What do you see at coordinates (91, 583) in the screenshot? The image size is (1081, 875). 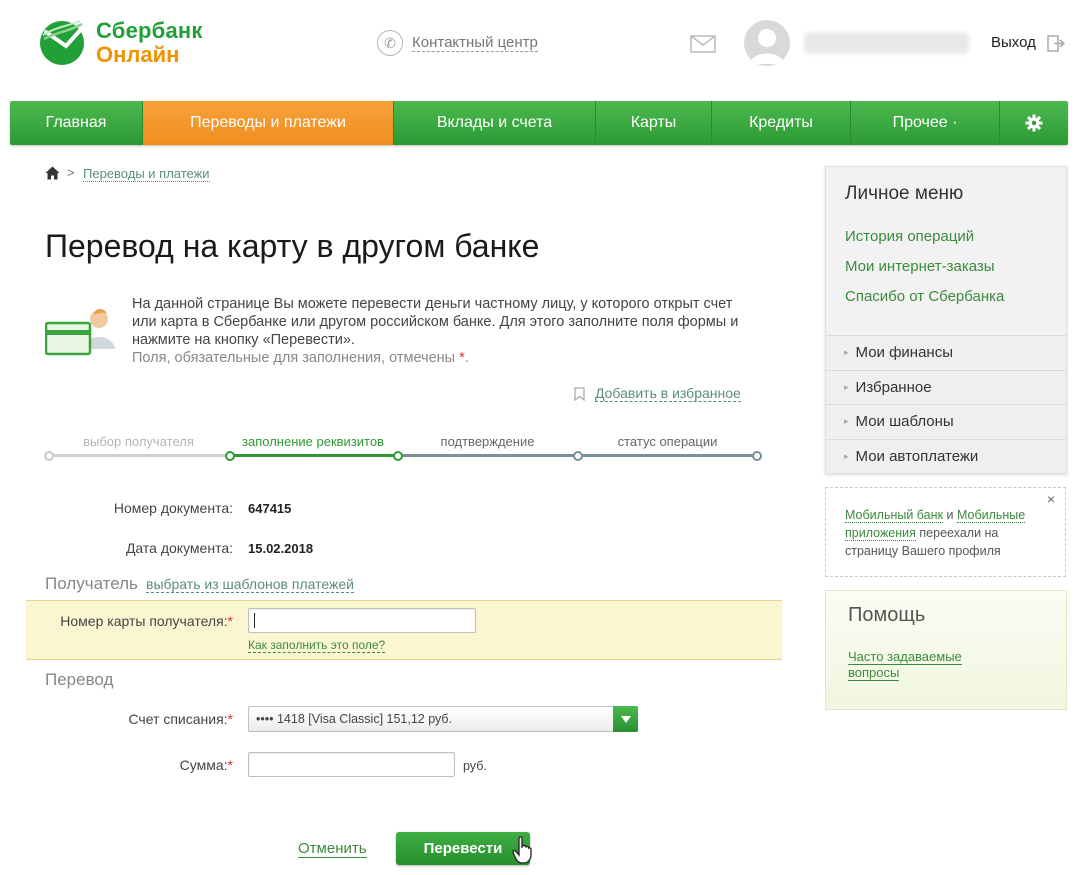 I see `recipient-section-title: Получатель` at bounding box center [91, 583].